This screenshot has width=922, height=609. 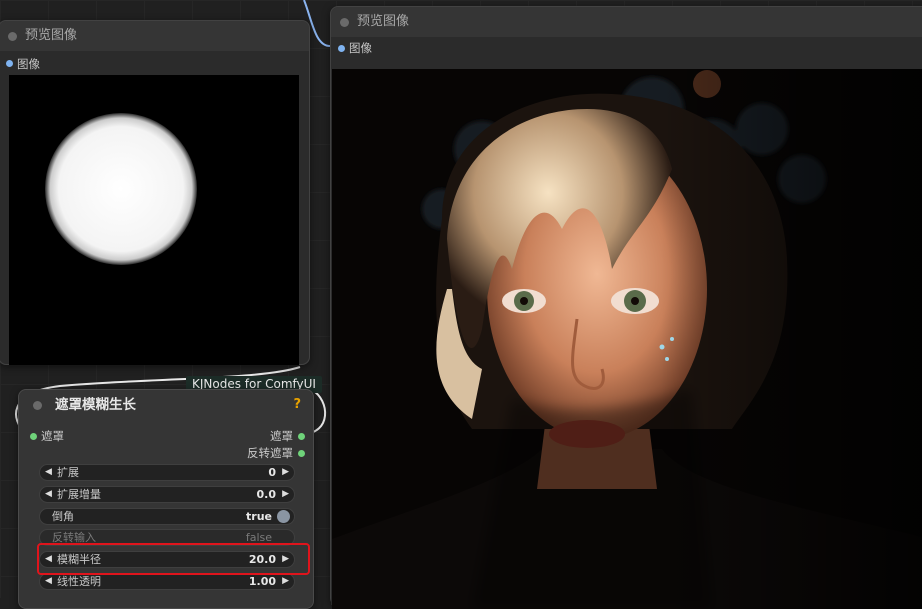 I want to click on mask-output-label: 遮罩, so click(x=281, y=436).